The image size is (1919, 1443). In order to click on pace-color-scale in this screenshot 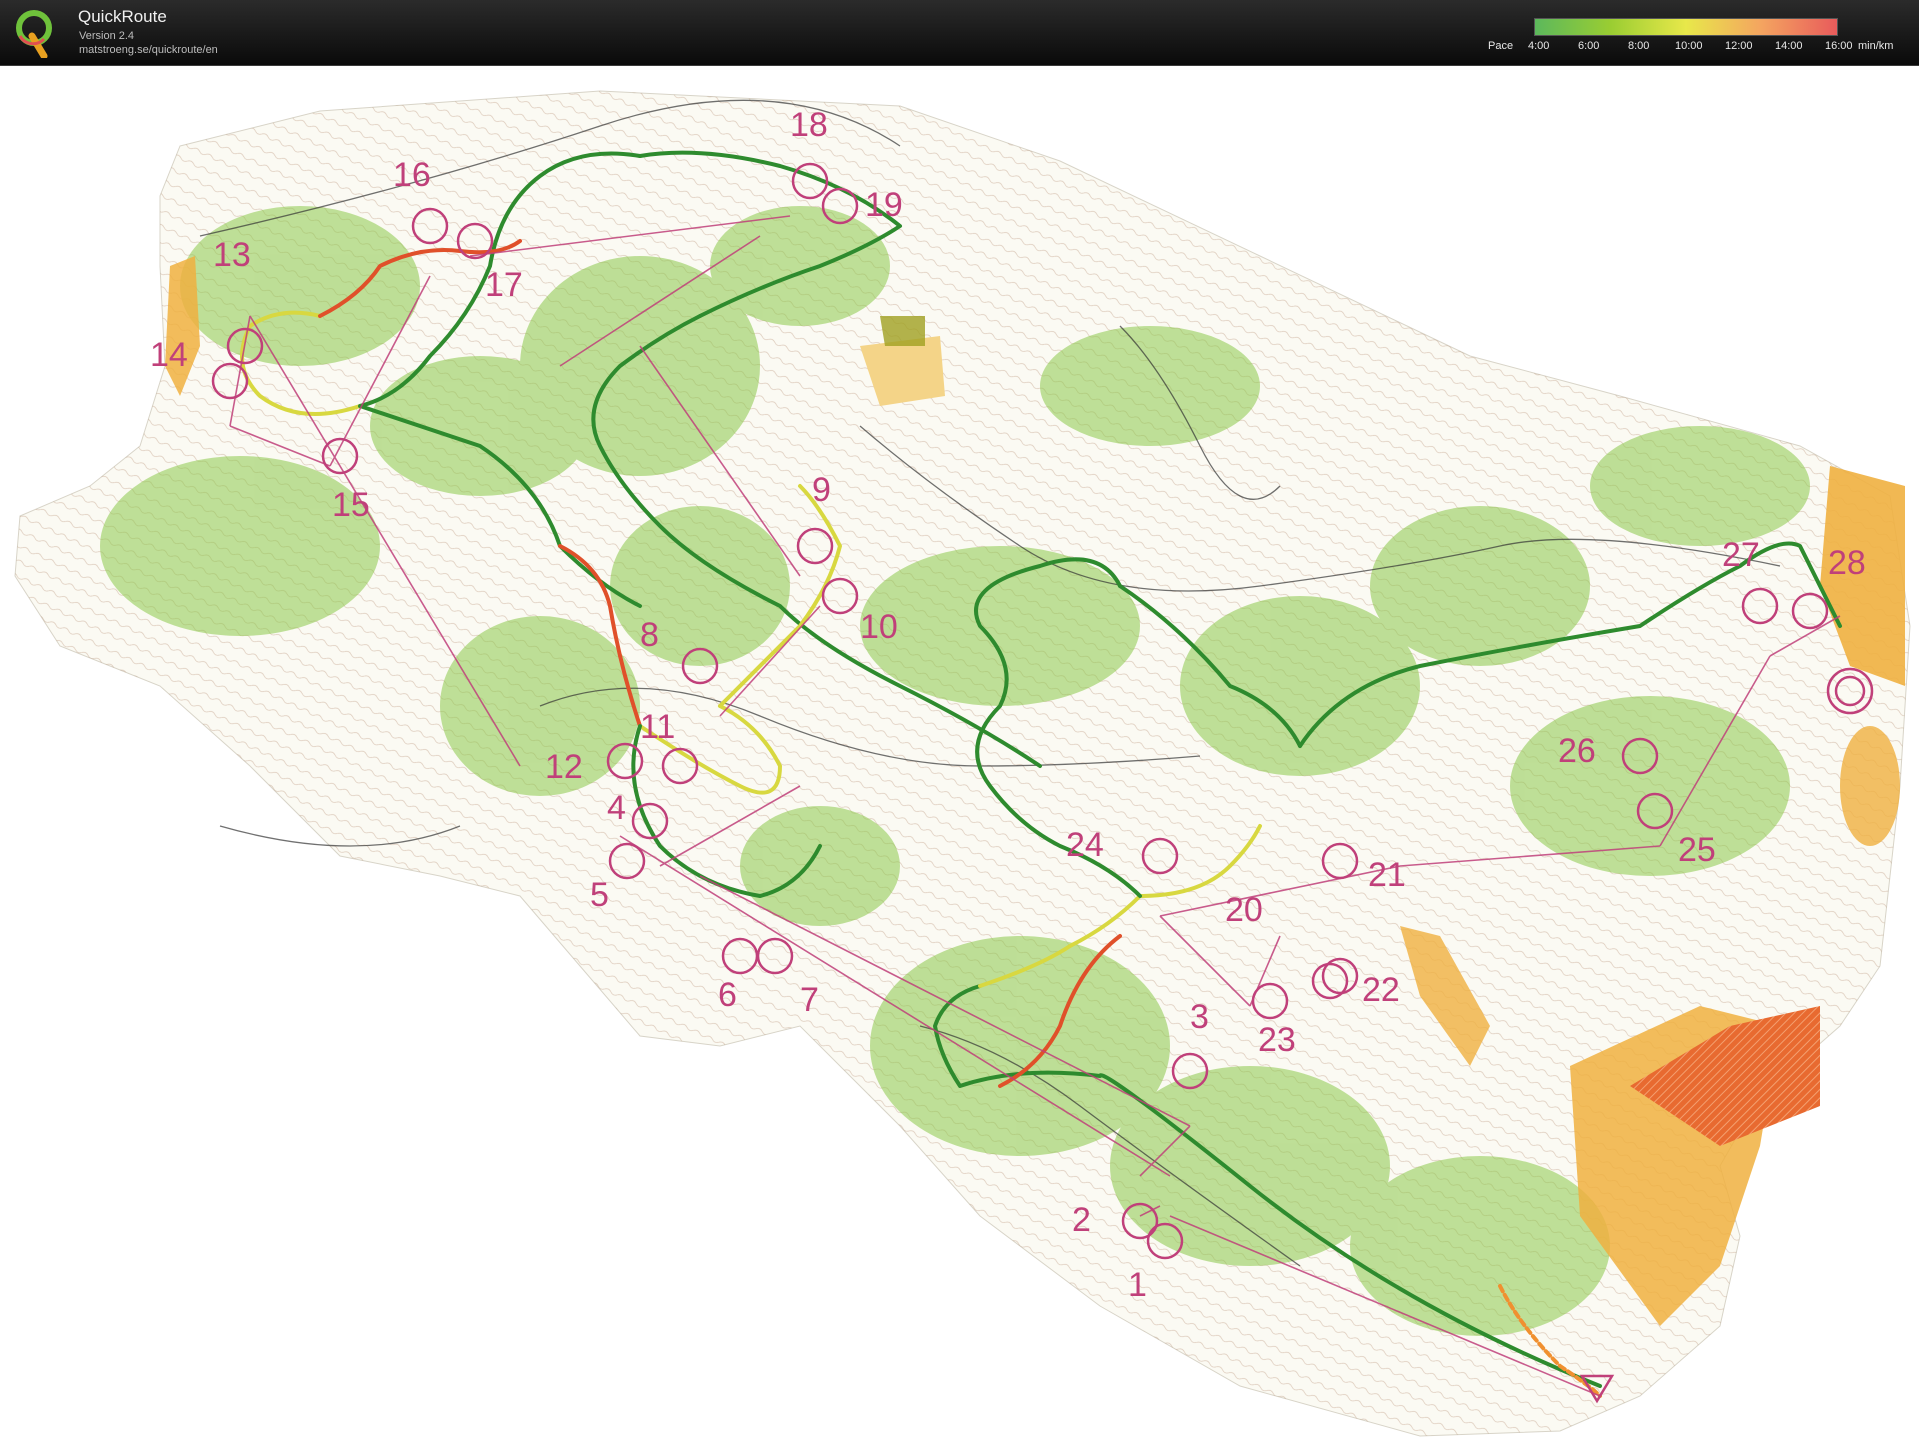, I will do `click(1686, 27)`.